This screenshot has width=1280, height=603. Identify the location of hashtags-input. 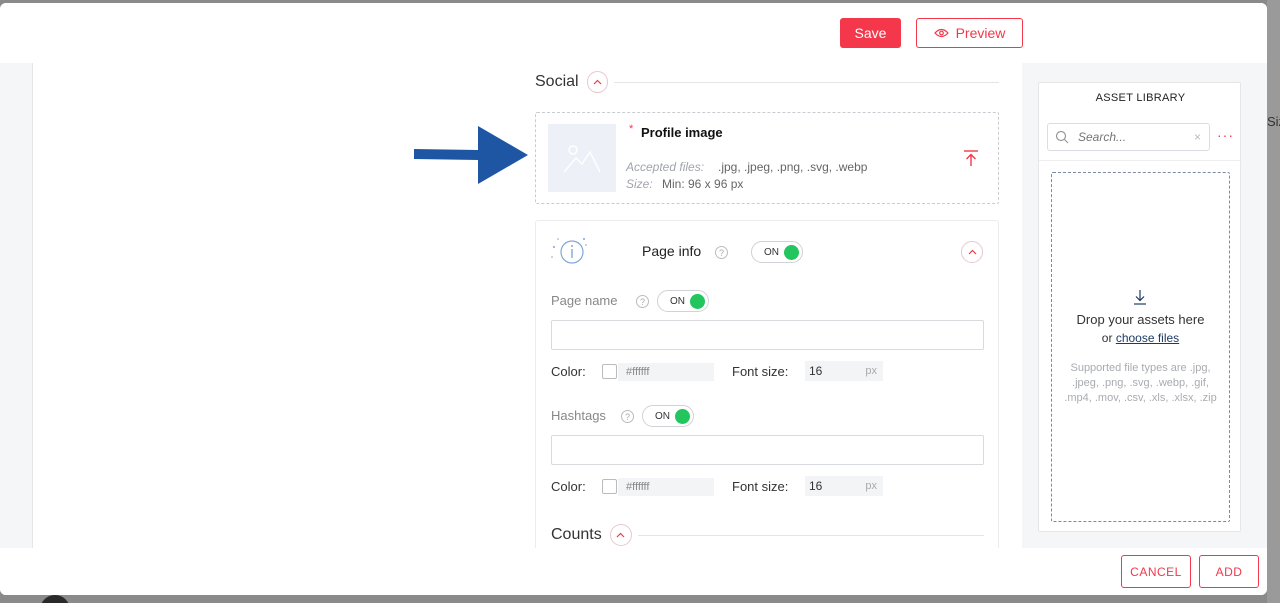
(767, 450).